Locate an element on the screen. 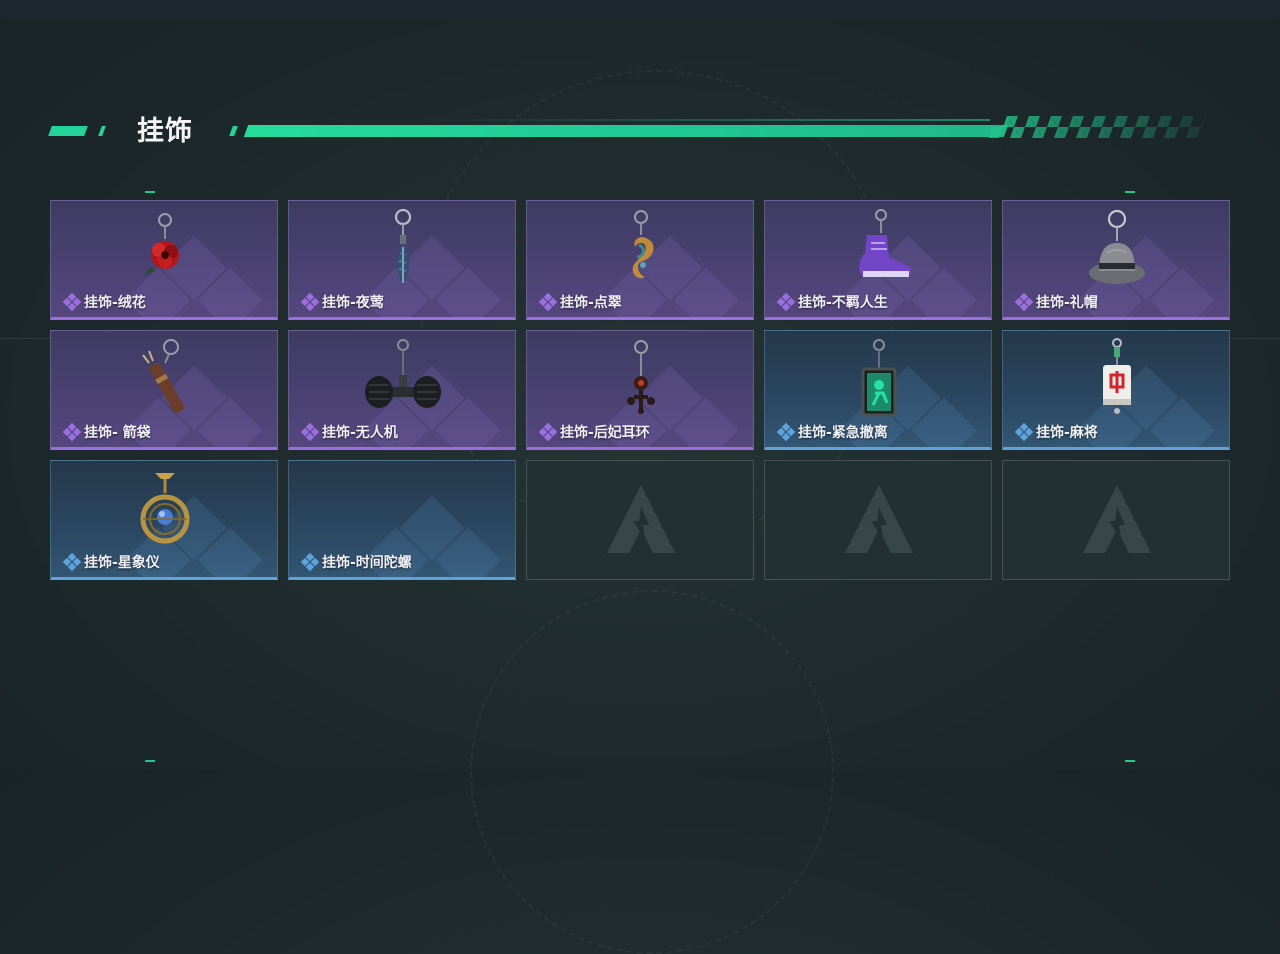 The image size is (1280, 954). charm-card: 挂饰- 箭袋 is located at coordinates (164, 390).